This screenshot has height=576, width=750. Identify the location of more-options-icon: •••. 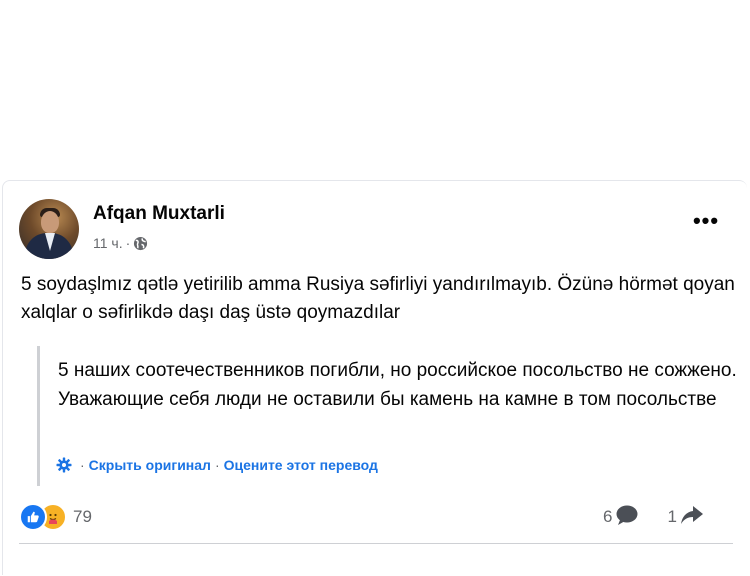
(706, 221).